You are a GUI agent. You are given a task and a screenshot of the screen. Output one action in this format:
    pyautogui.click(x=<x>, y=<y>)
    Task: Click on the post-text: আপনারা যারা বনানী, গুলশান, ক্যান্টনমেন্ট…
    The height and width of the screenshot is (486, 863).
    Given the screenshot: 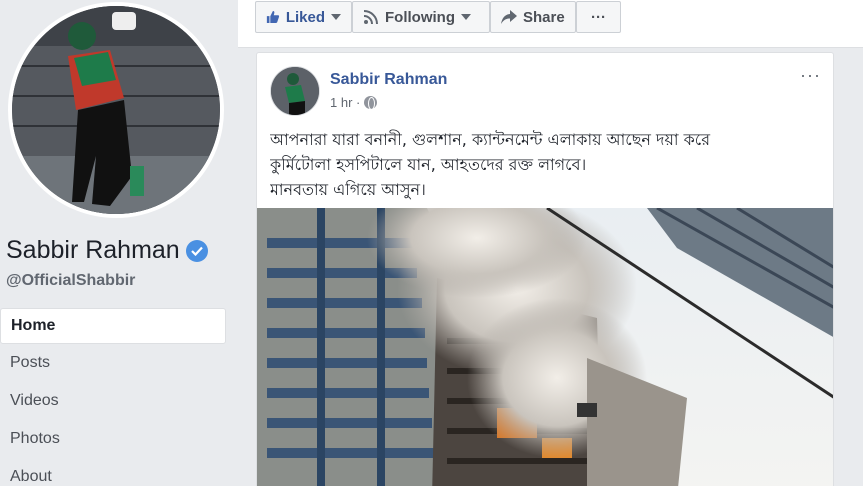 What is the action you would take?
    pyautogui.click(x=546, y=164)
    